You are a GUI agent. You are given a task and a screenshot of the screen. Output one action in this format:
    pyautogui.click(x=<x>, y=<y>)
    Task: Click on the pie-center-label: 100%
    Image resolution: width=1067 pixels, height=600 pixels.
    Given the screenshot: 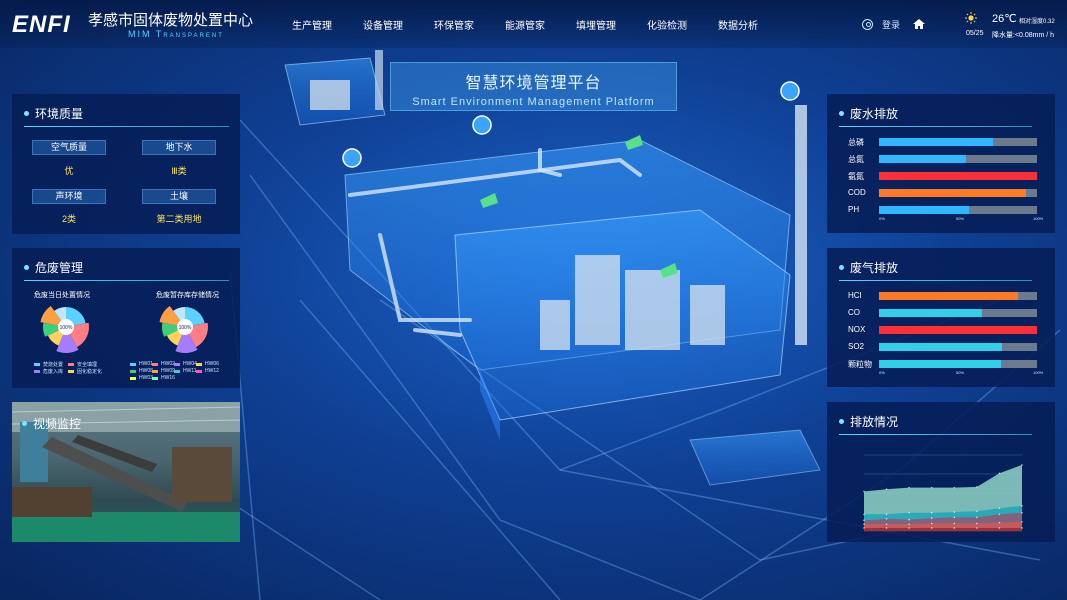 What is the action you would take?
    pyautogui.click(x=66, y=328)
    